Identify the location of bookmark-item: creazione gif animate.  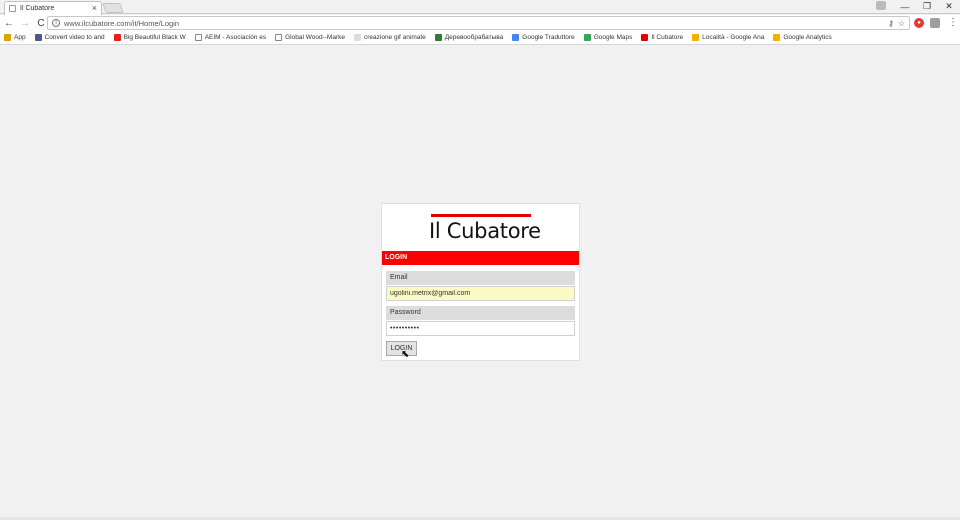
(389, 37).